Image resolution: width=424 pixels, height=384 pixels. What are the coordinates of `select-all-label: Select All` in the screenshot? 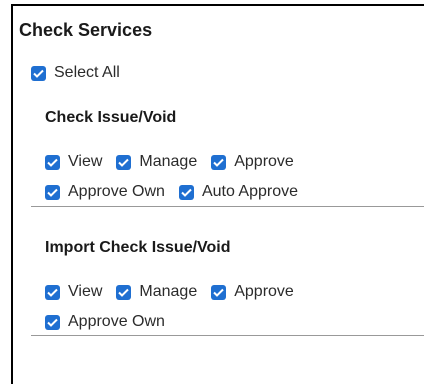 It's located at (87, 72).